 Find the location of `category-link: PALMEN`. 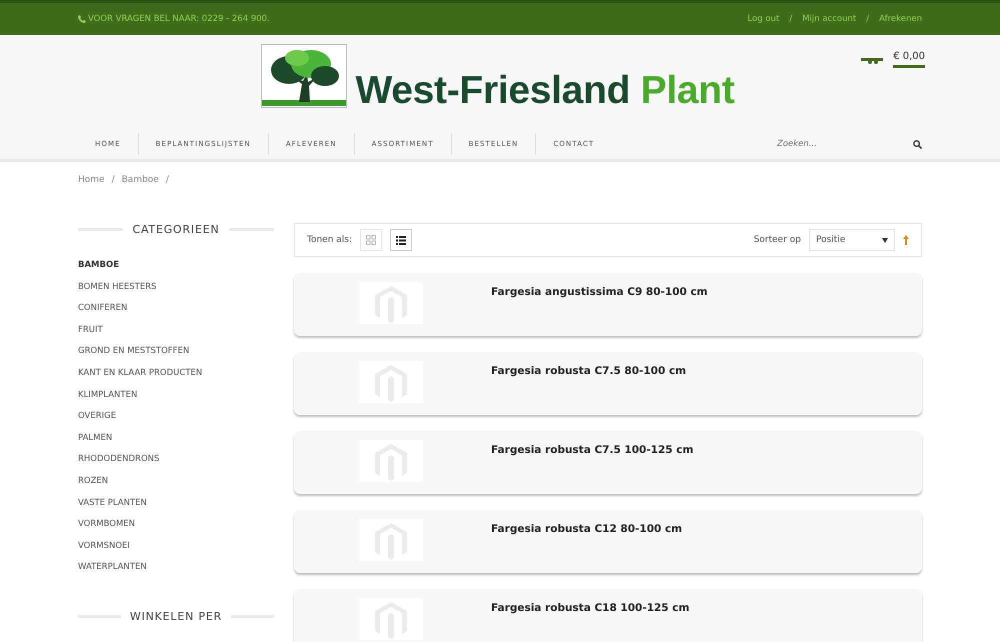

category-link: PALMEN is located at coordinates (176, 443).